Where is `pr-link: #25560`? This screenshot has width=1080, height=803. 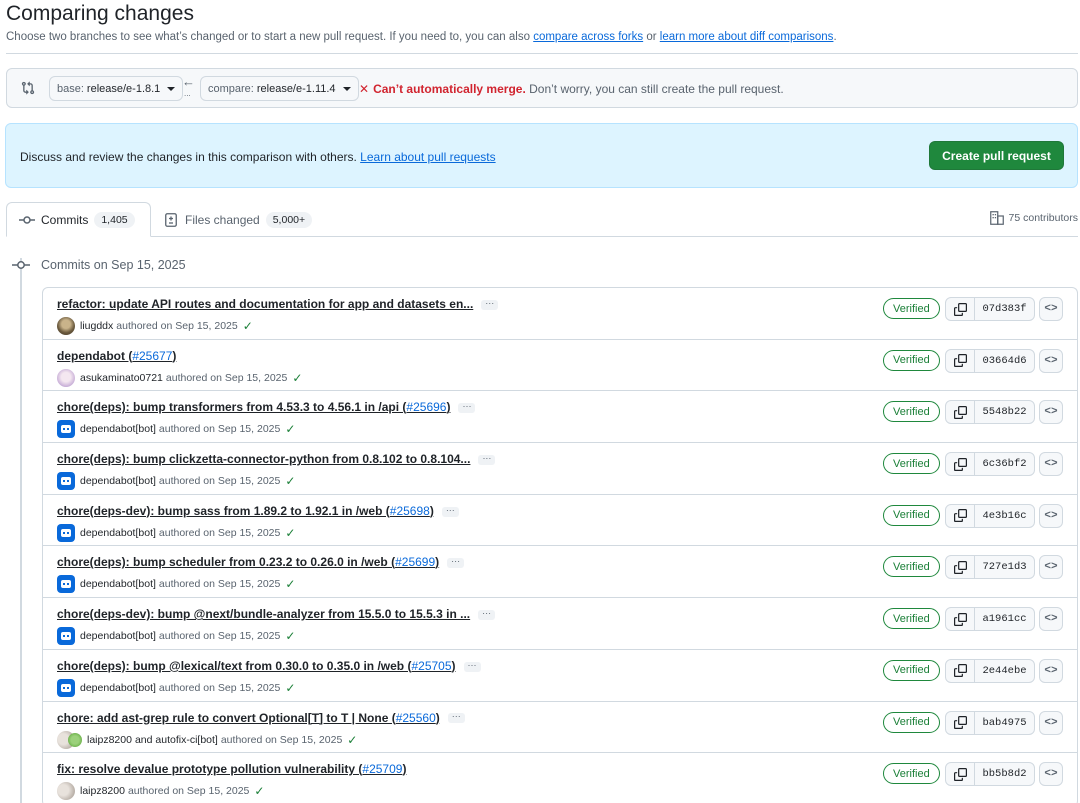
pr-link: #25560 is located at coordinates (416, 718).